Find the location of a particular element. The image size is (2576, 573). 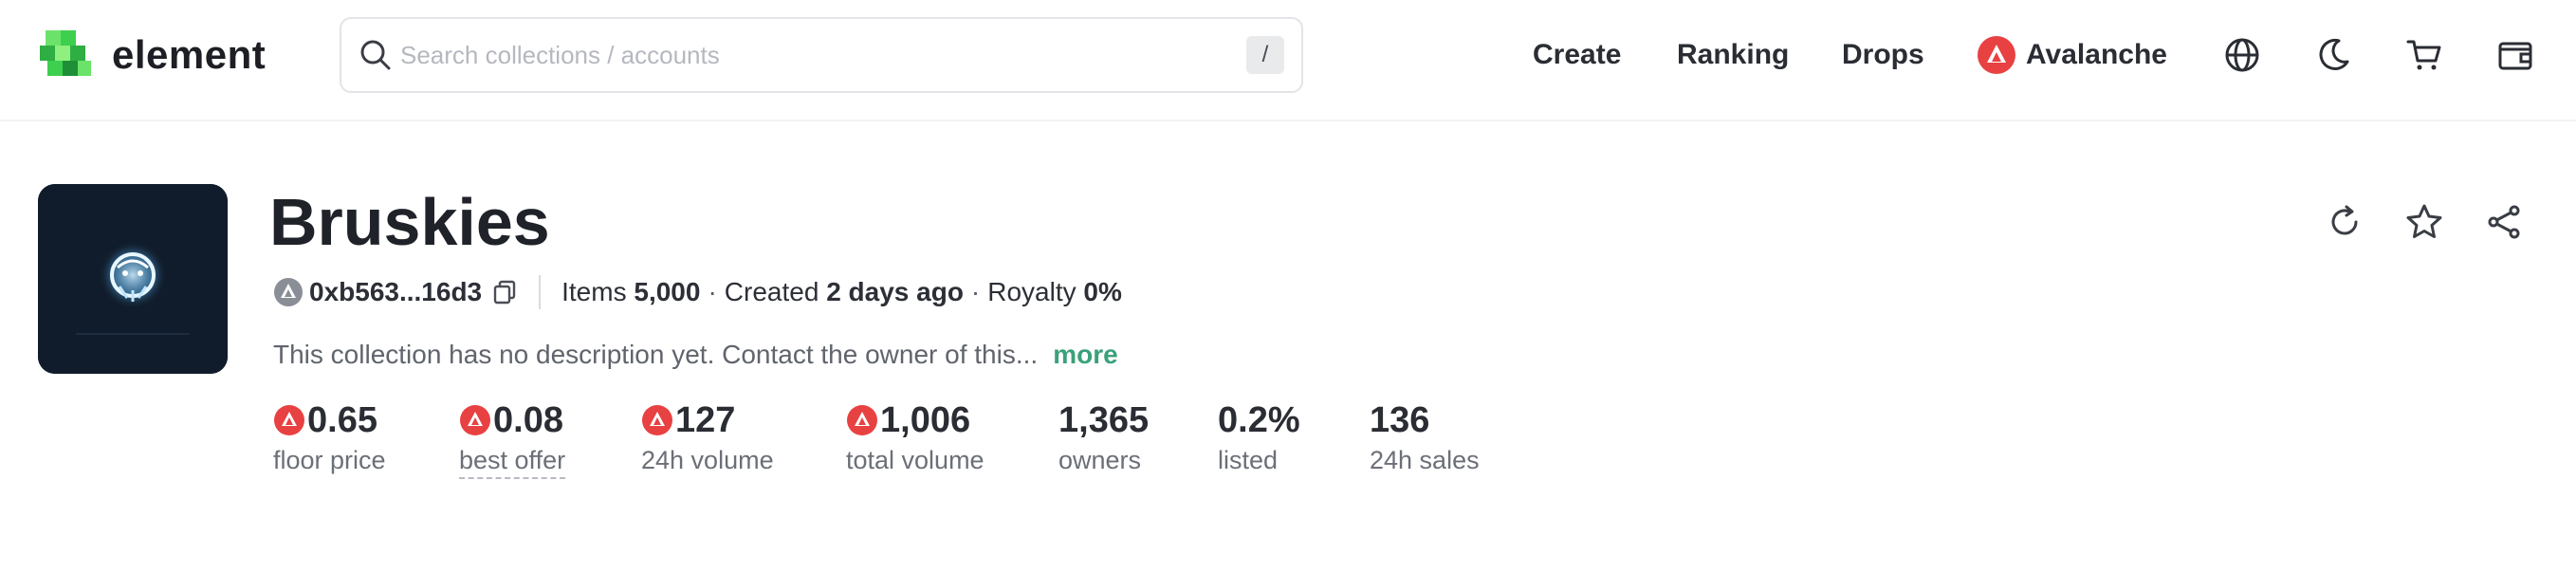

stat-label: listed is located at coordinates (1248, 460).